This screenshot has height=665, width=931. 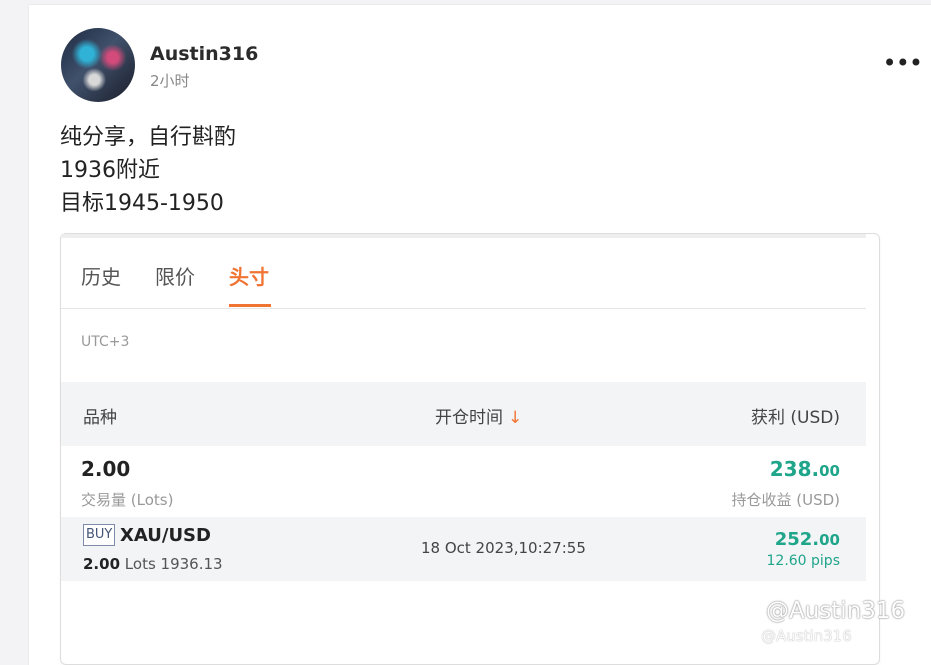 What do you see at coordinates (165, 535) in the screenshot?
I see `position-symbol: XAU/USD` at bounding box center [165, 535].